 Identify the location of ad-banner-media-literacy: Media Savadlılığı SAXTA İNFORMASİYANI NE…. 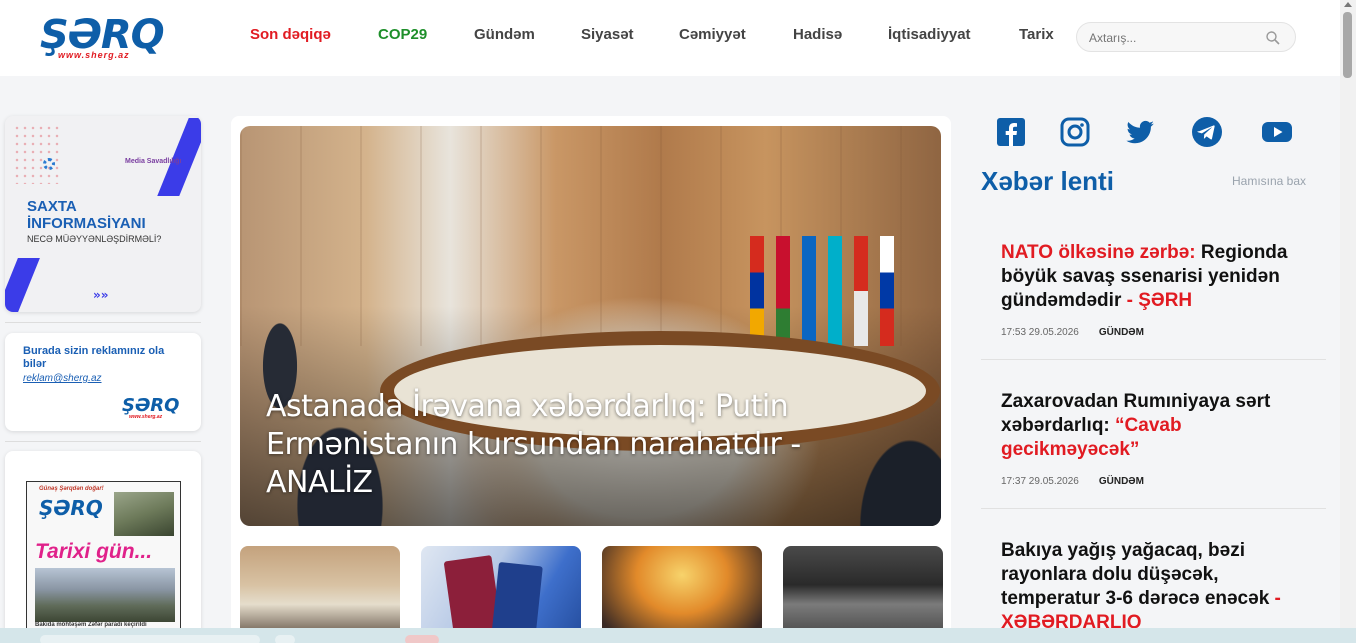
(103, 214).